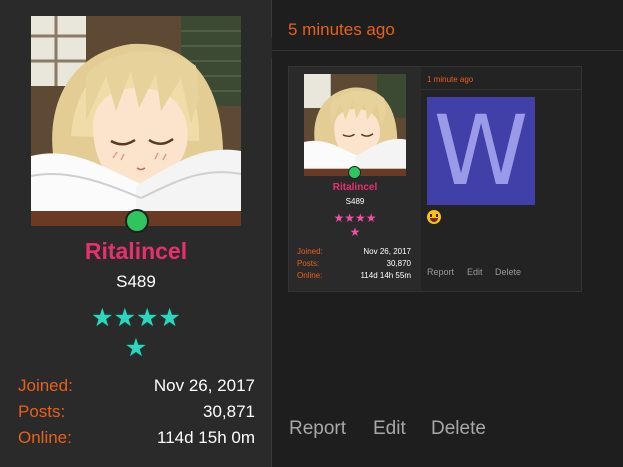  Describe the element at coordinates (441, 272) in the screenshot. I see `quoted-report: Report` at that location.